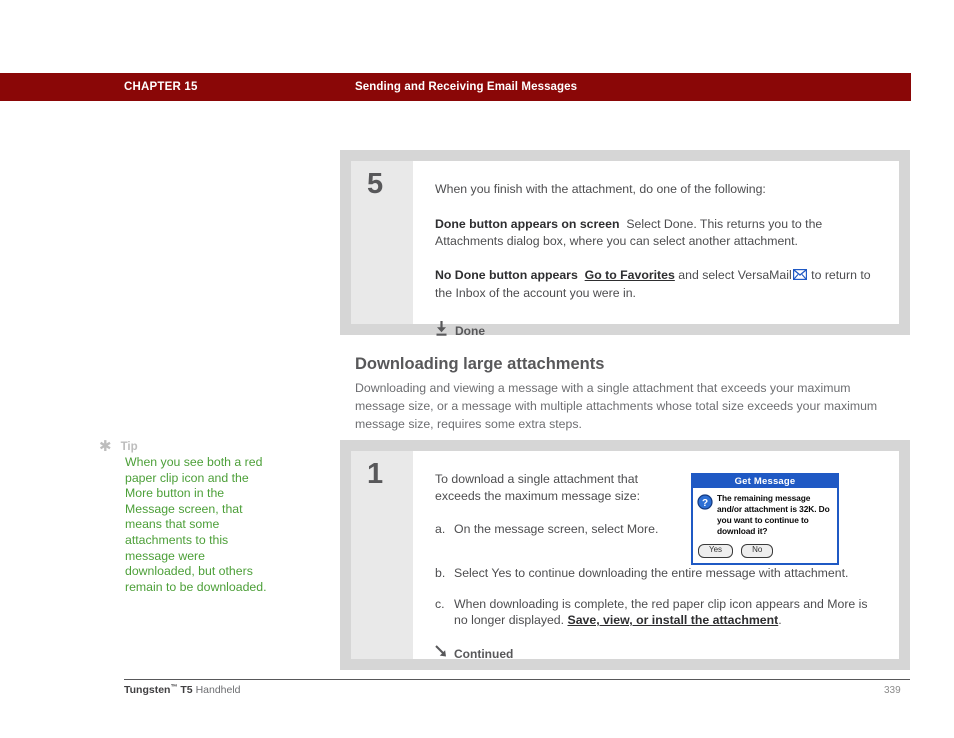 This screenshot has width=954, height=738. What do you see at coordinates (129, 447) in the screenshot?
I see `tip-label: Tip` at bounding box center [129, 447].